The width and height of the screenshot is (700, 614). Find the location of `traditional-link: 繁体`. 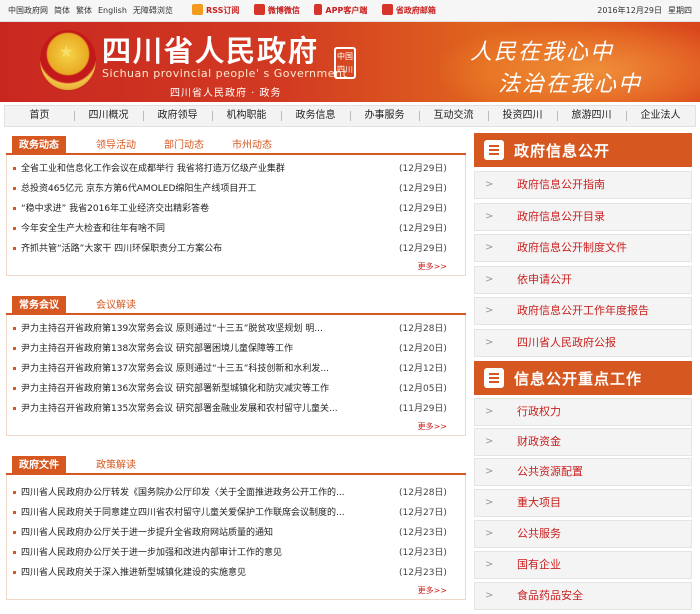

traditional-link: 繁体 is located at coordinates (84, 10).